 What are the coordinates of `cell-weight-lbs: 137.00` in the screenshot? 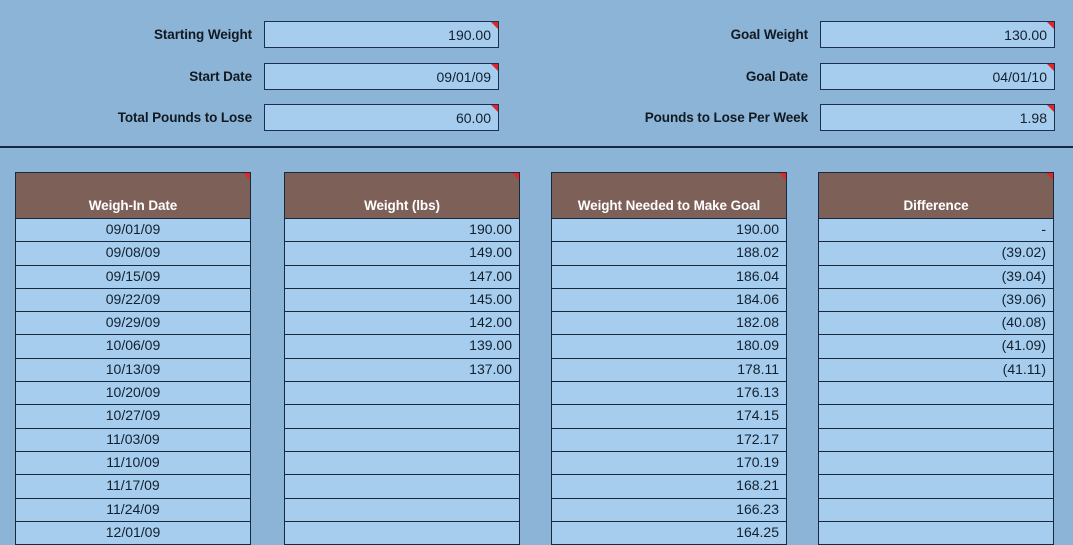 It's located at (402, 370).